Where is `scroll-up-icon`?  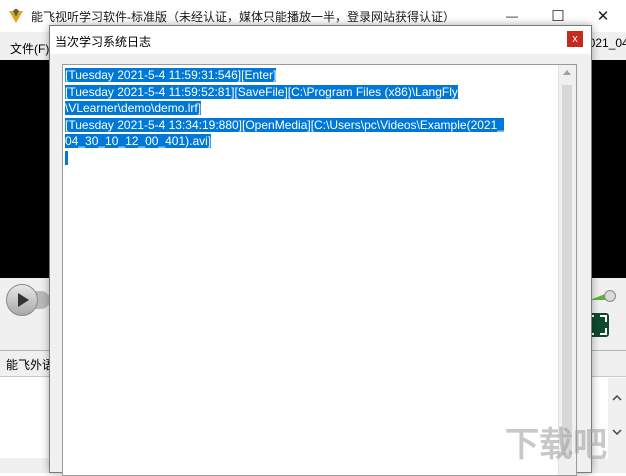
scroll-up-icon is located at coordinates (567, 72).